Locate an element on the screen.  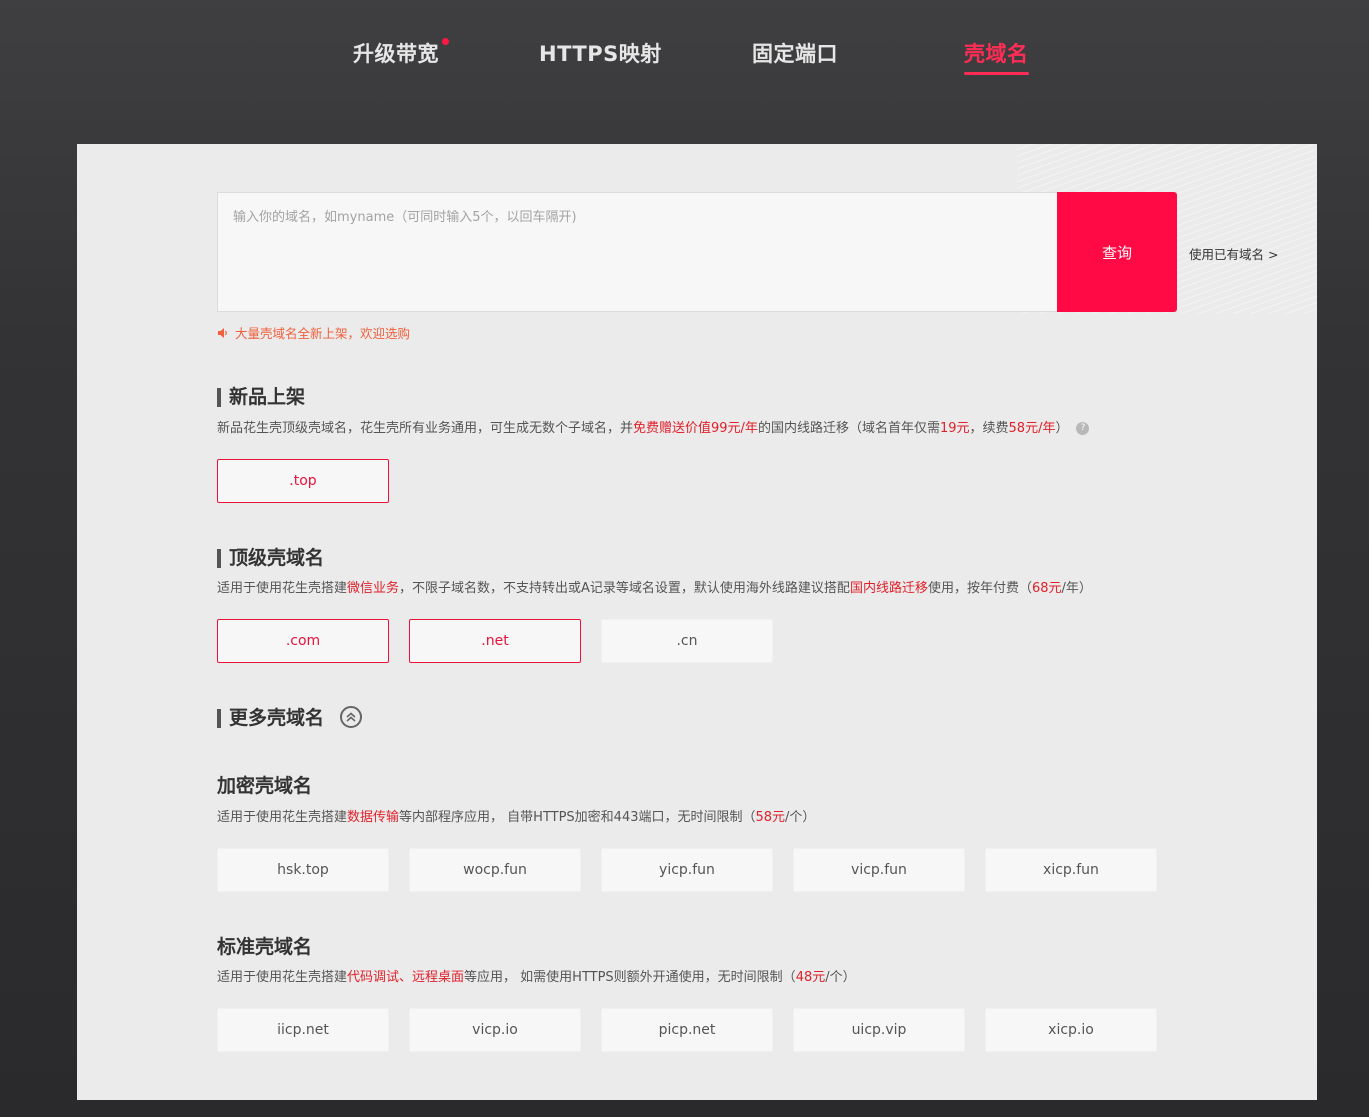
section-title-top-level: 顶级壳域名 is located at coordinates (270, 558).